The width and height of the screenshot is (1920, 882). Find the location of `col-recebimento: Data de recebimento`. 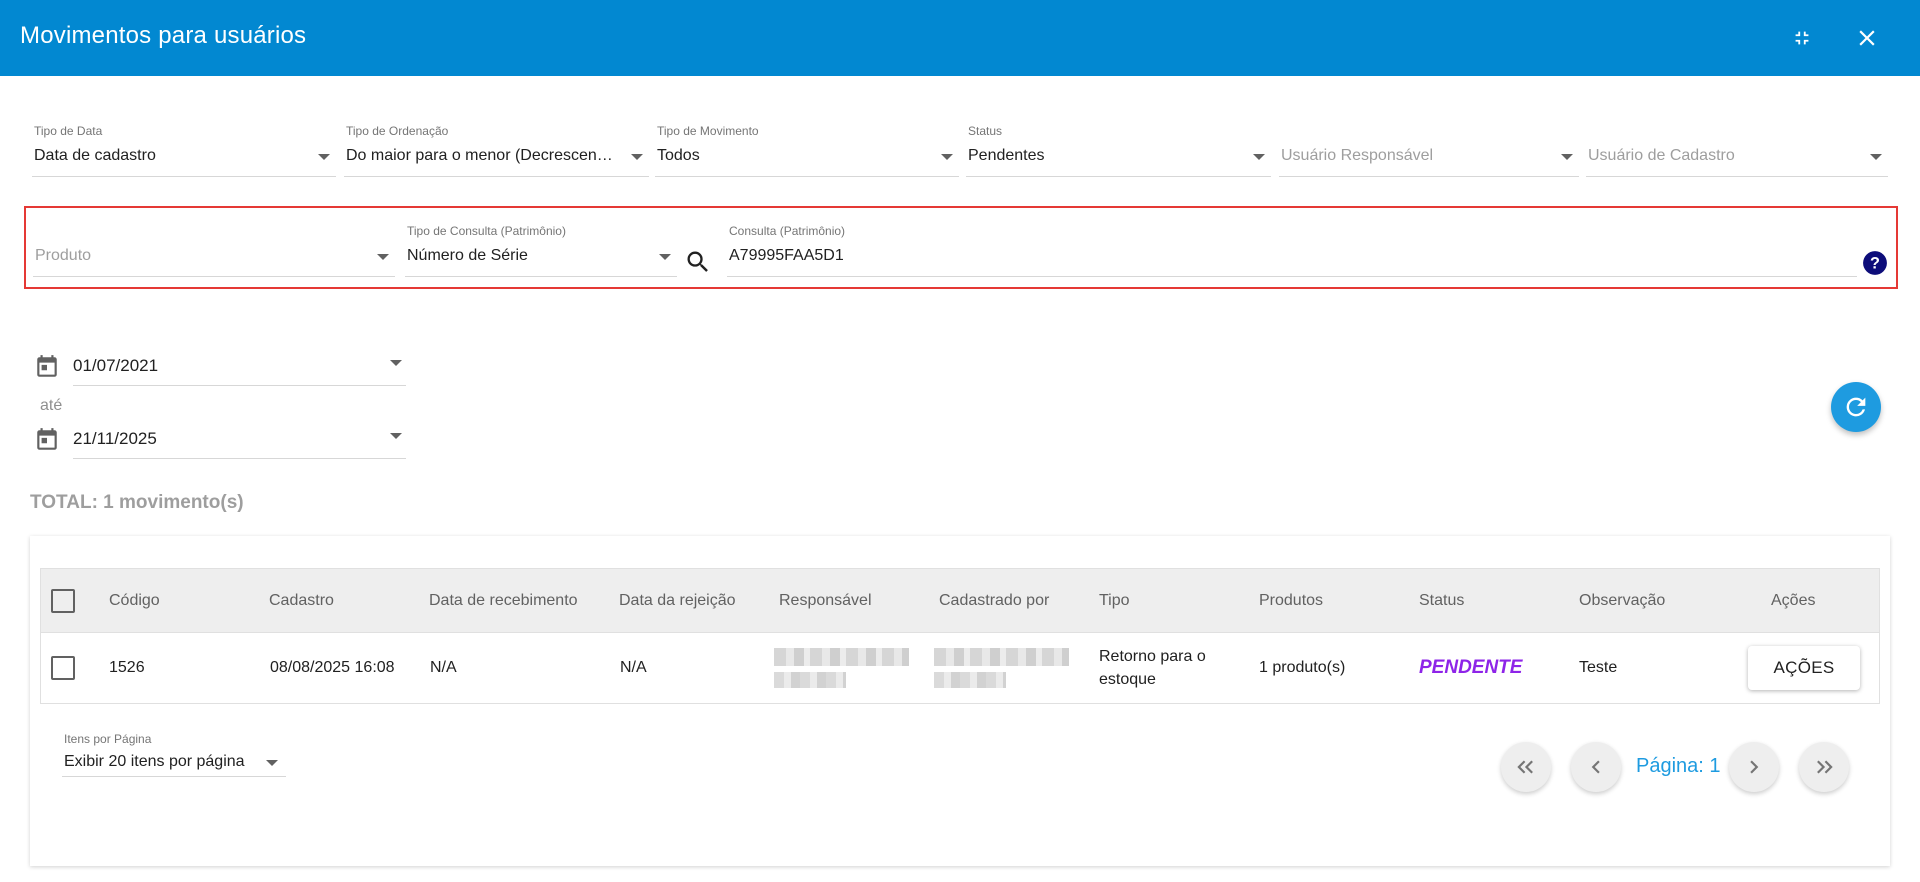

col-recebimento: Data de recebimento is located at coordinates (503, 600).